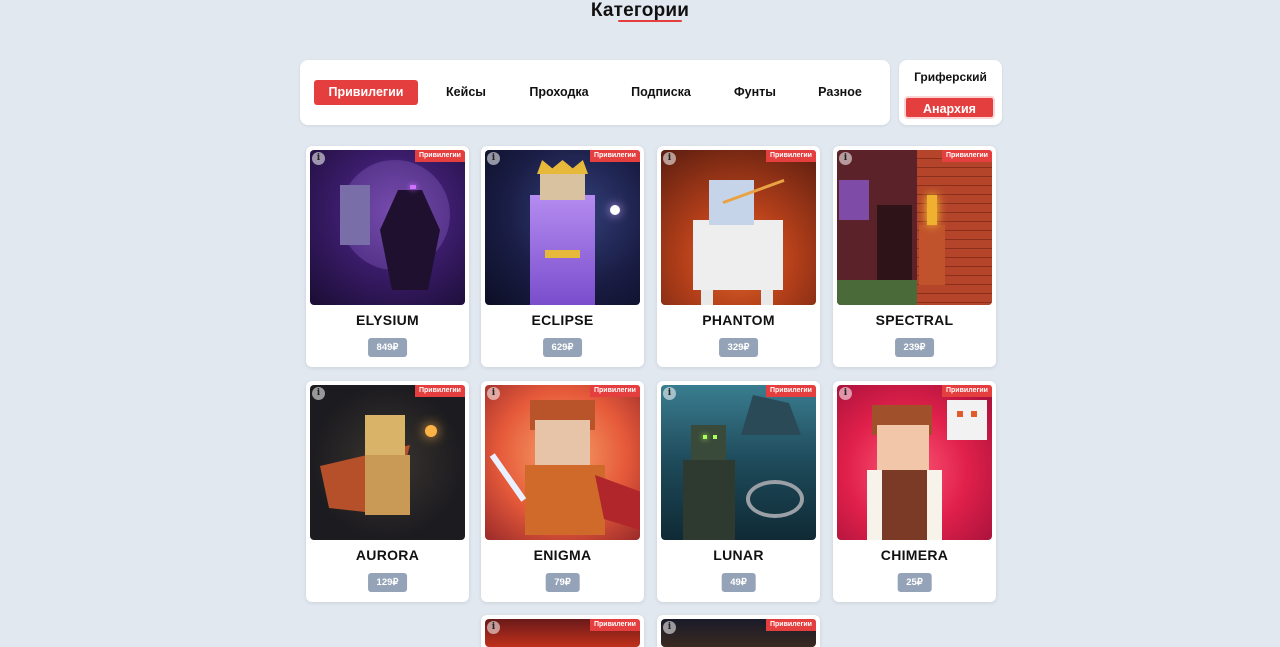 The width and height of the screenshot is (1280, 647). I want to click on product-card: Привилегии i LUNAR 49₽, so click(738, 491).